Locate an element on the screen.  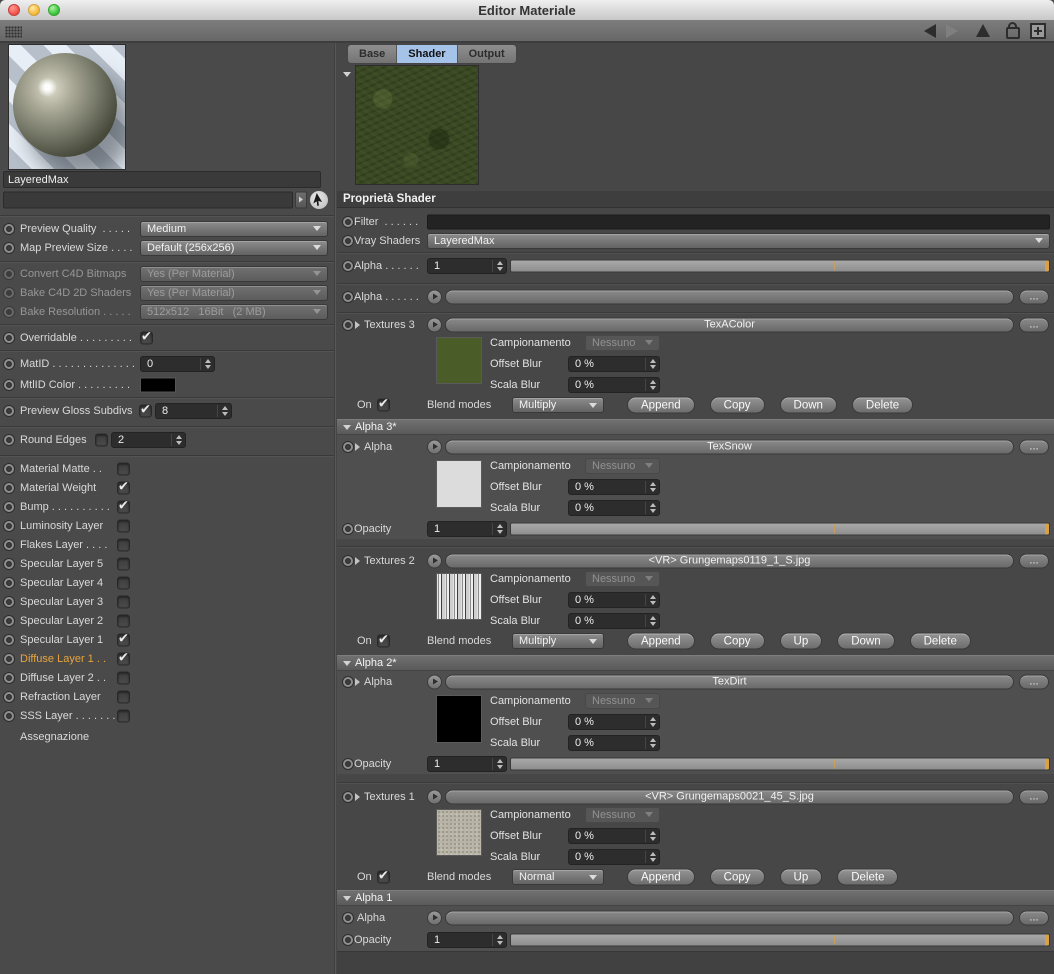
material-name-input is located at coordinates (162, 179).